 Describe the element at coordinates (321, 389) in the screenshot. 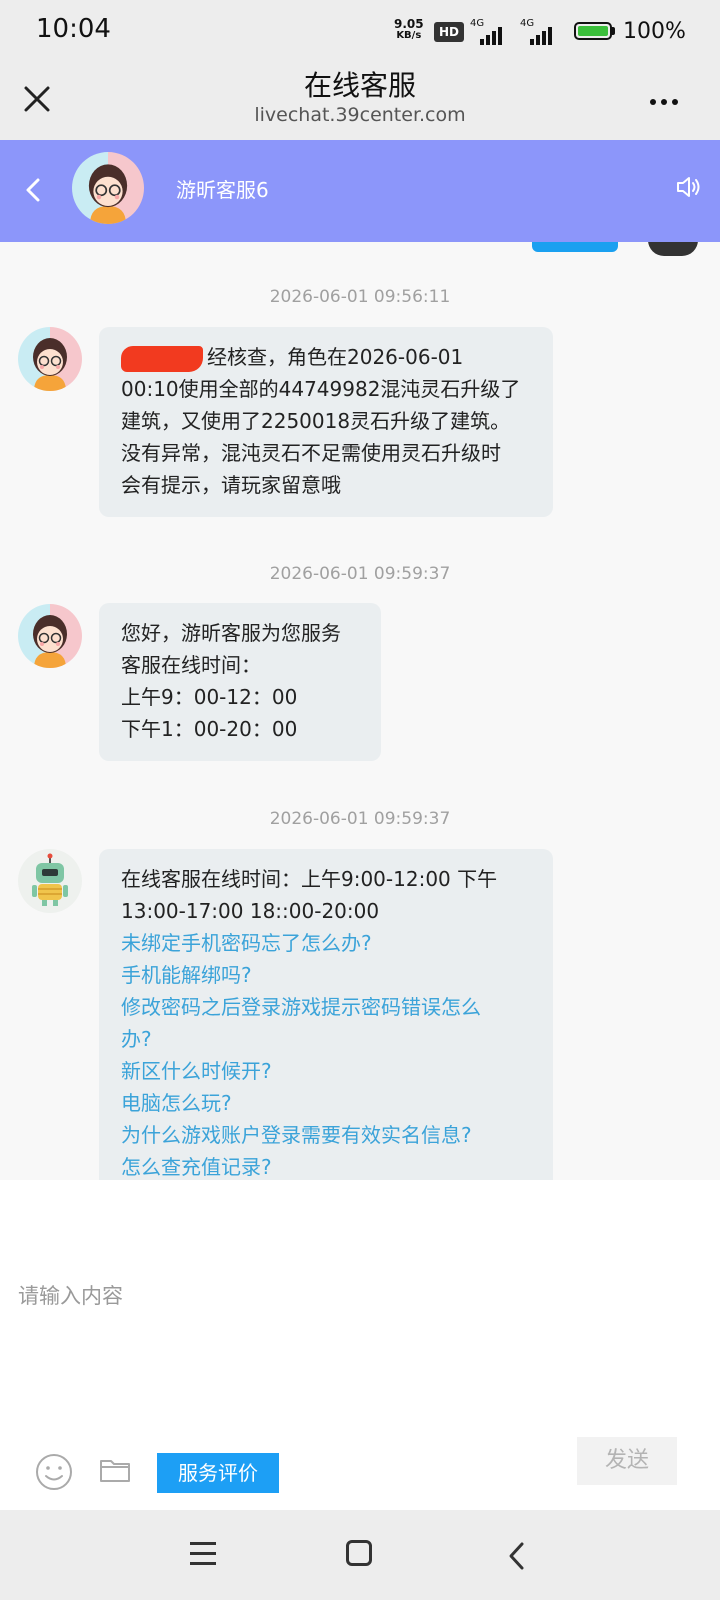

I see `message-line: 00:10使用全部的44749982混沌灵石升级了` at that location.